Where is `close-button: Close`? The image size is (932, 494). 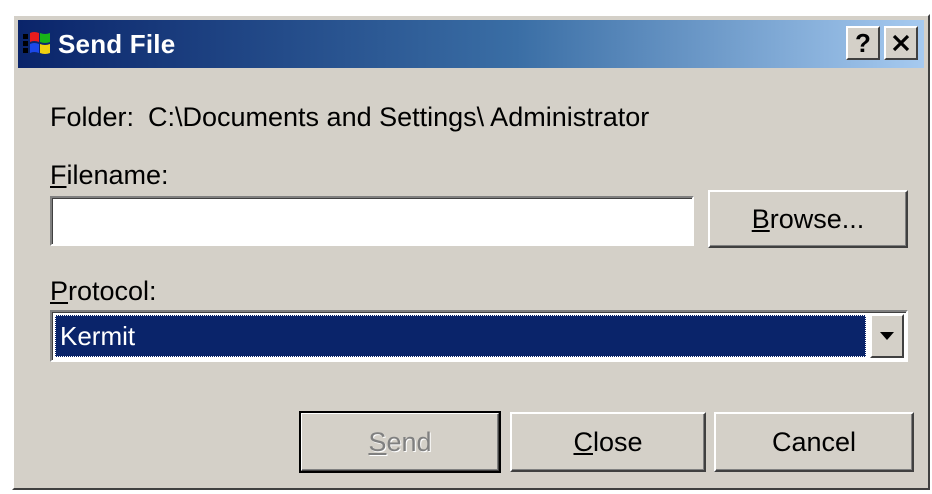 close-button: Close is located at coordinates (608, 442).